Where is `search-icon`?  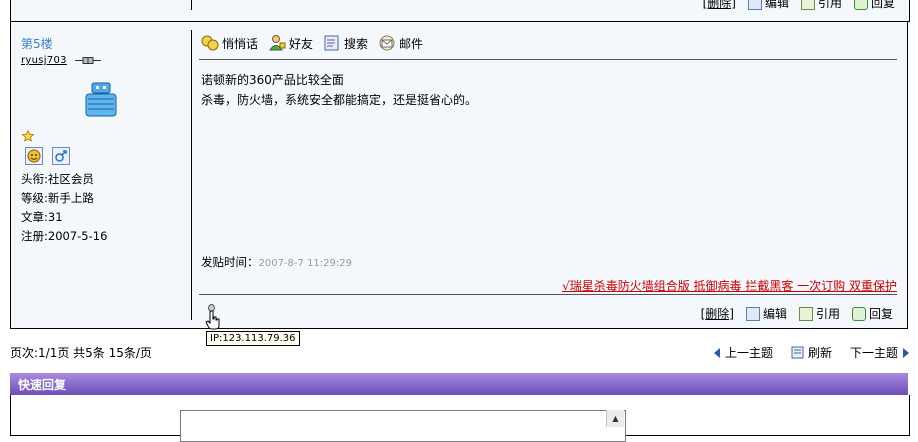
search-icon is located at coordinates (331, 43).